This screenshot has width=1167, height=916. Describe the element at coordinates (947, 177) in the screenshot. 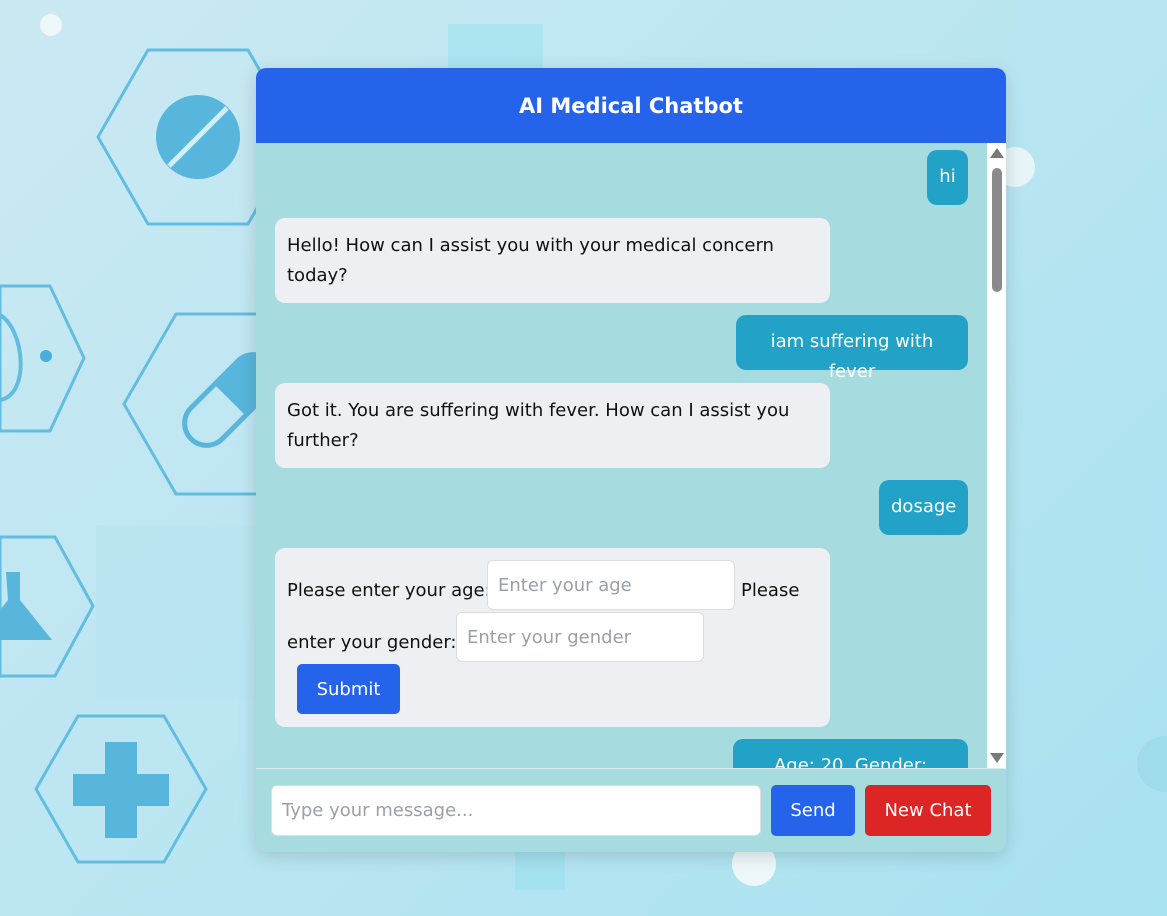

I see `user-message: hi` at that location.